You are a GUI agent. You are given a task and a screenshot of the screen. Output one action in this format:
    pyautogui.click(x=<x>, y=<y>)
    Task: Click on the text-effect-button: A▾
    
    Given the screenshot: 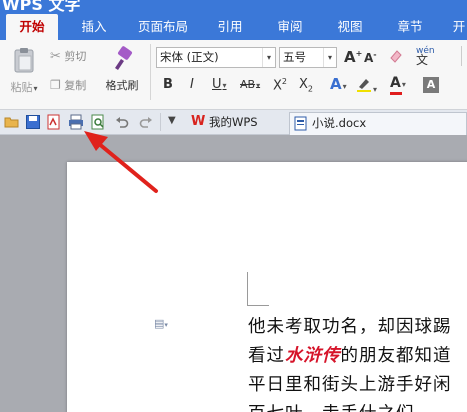 What is the action you would take?
    pyautogui.click(x=338, y=84)
    